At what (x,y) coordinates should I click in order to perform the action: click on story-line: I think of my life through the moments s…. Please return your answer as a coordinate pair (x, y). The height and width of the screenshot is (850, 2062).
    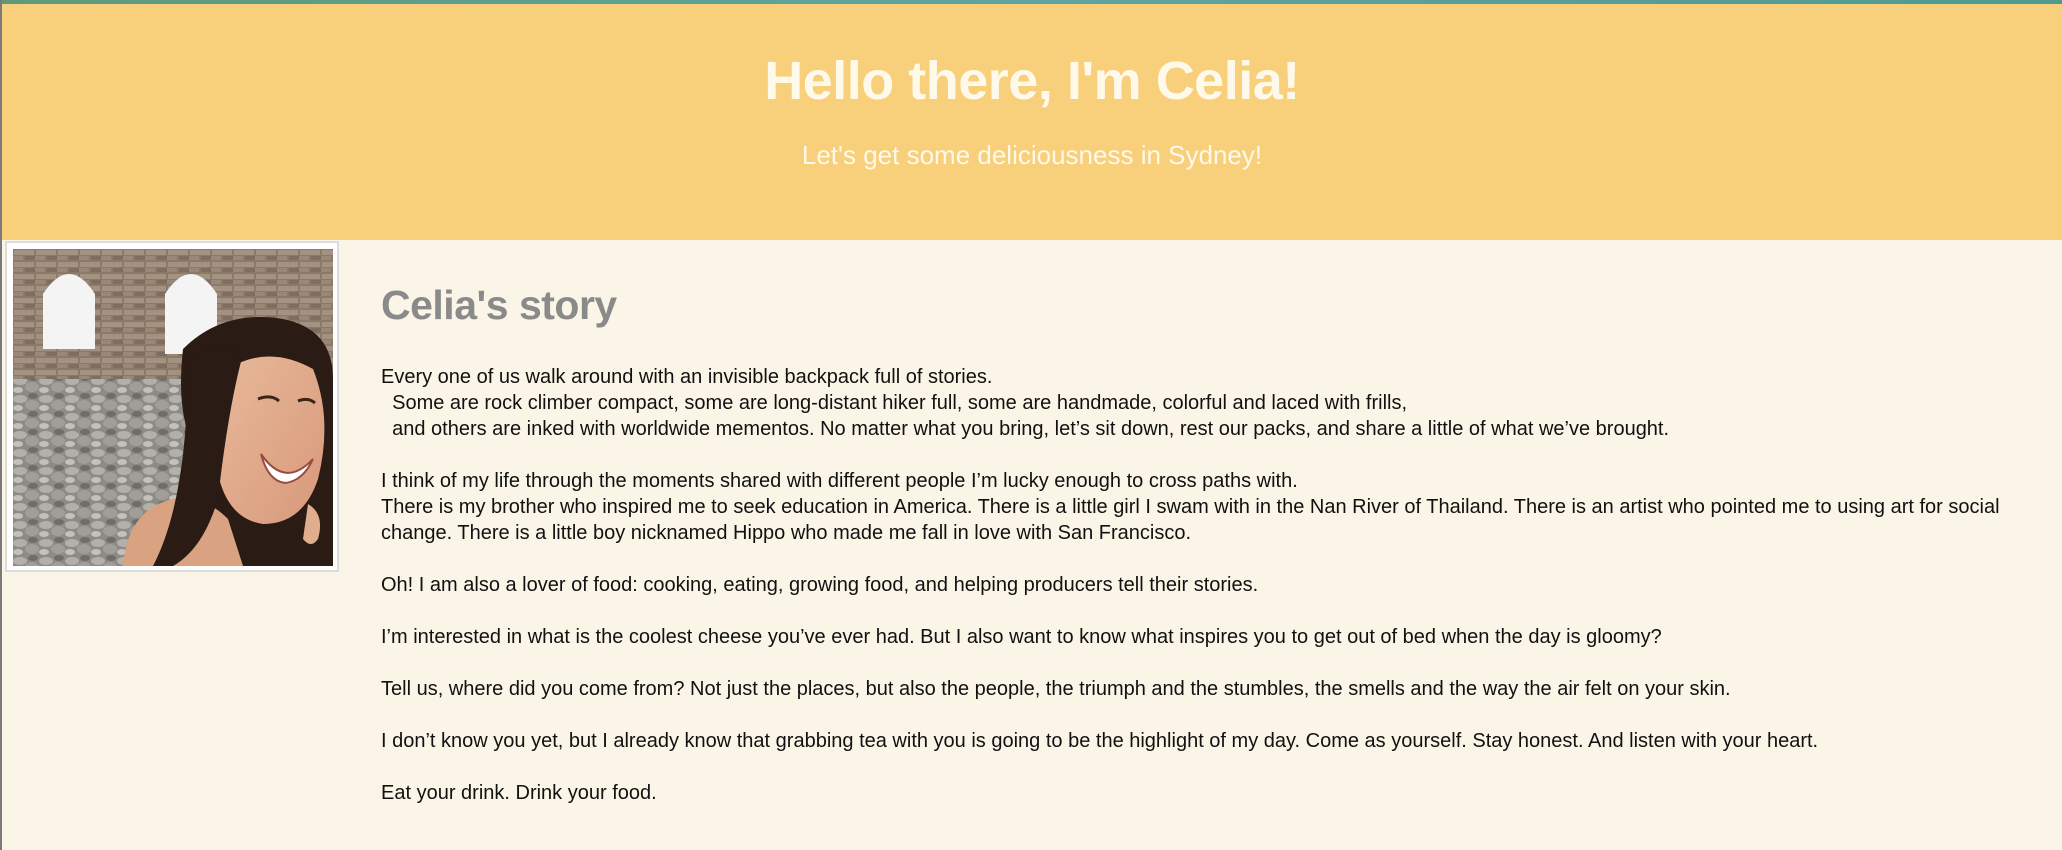
    Looking at the image, I should click on (839, 481).